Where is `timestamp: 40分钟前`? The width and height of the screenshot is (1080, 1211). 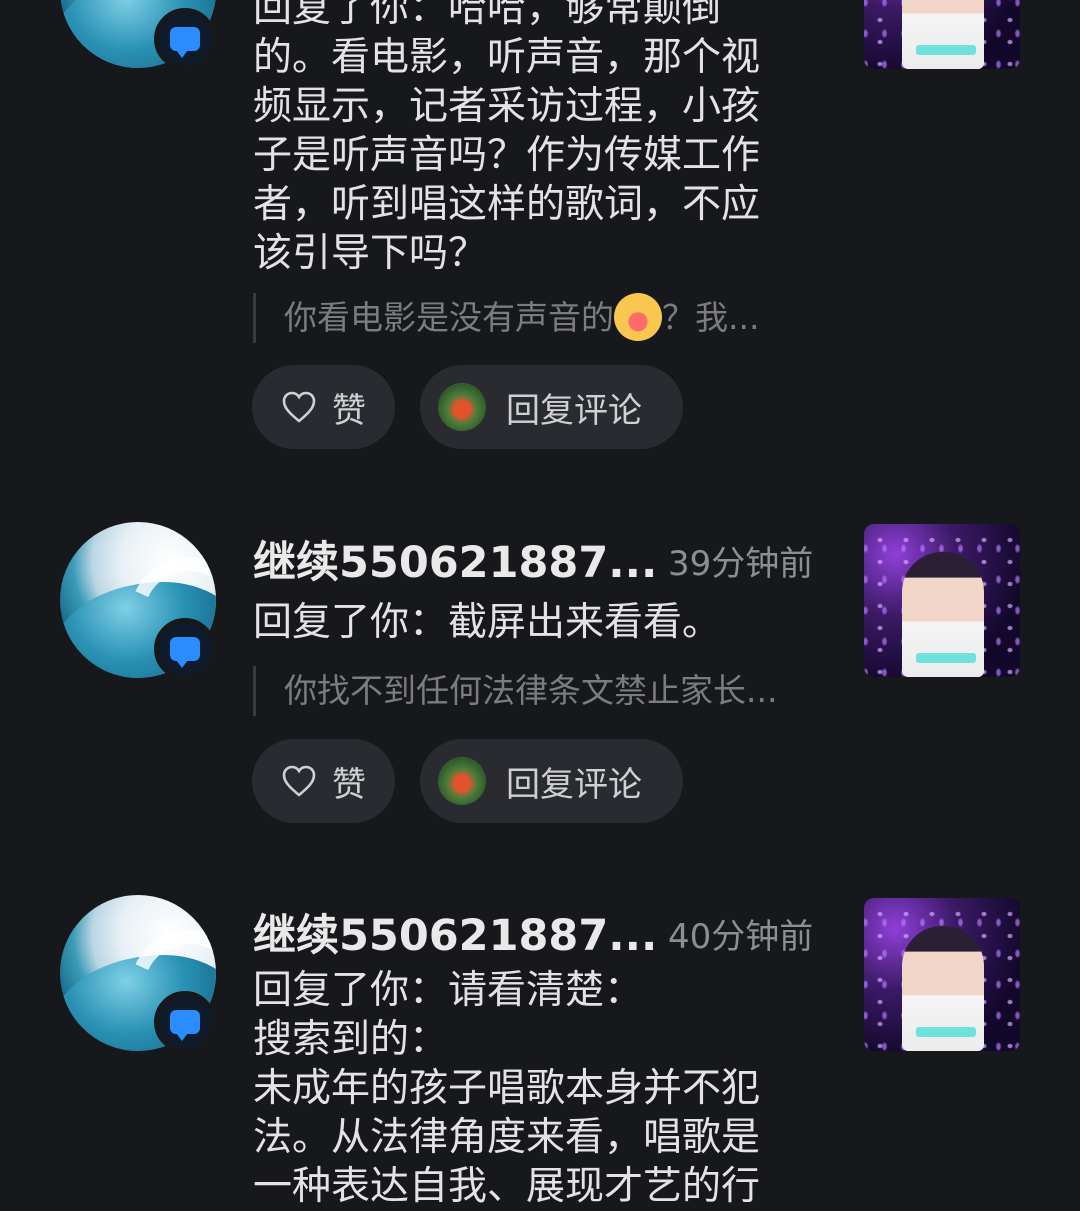
timestamp: 40分钟前 is located at coordinates (741, 937).